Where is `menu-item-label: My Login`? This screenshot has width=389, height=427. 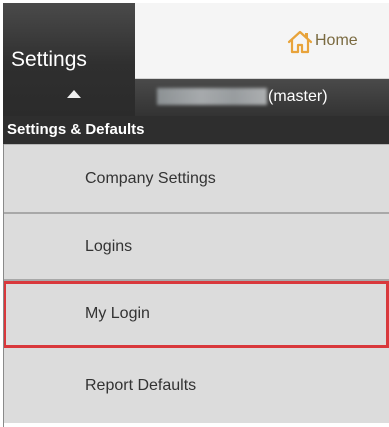
menu-item-label: My Login is located at coordinates (117, 313).